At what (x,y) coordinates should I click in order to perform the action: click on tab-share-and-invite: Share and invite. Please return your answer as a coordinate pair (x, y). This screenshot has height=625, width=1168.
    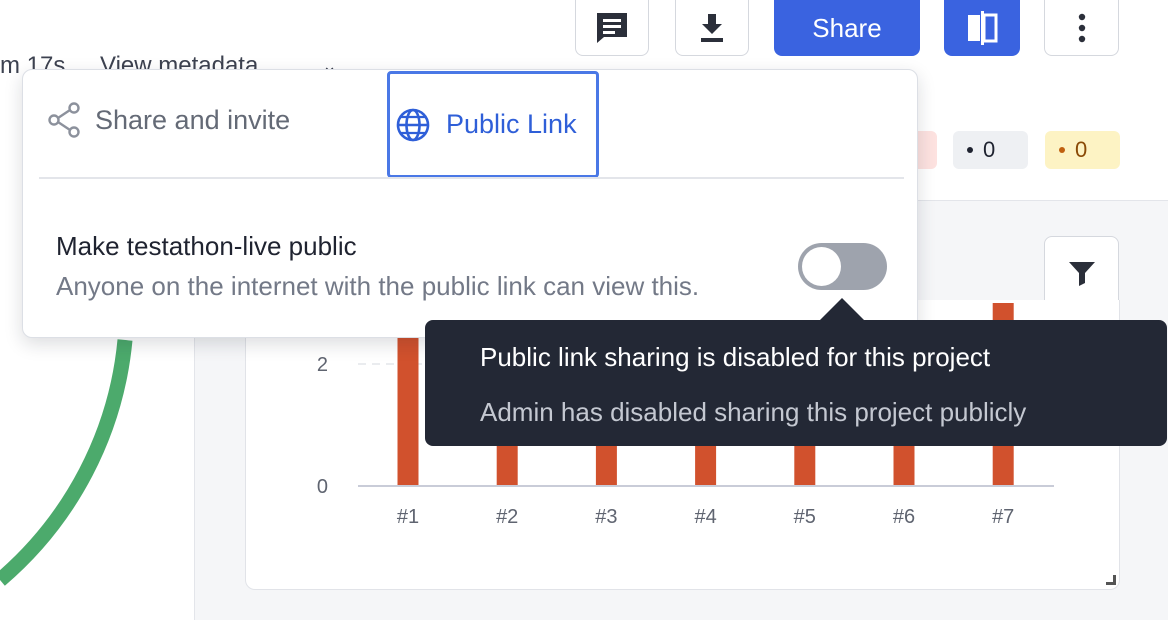
    Looking at the image, I should click on (168, 120).